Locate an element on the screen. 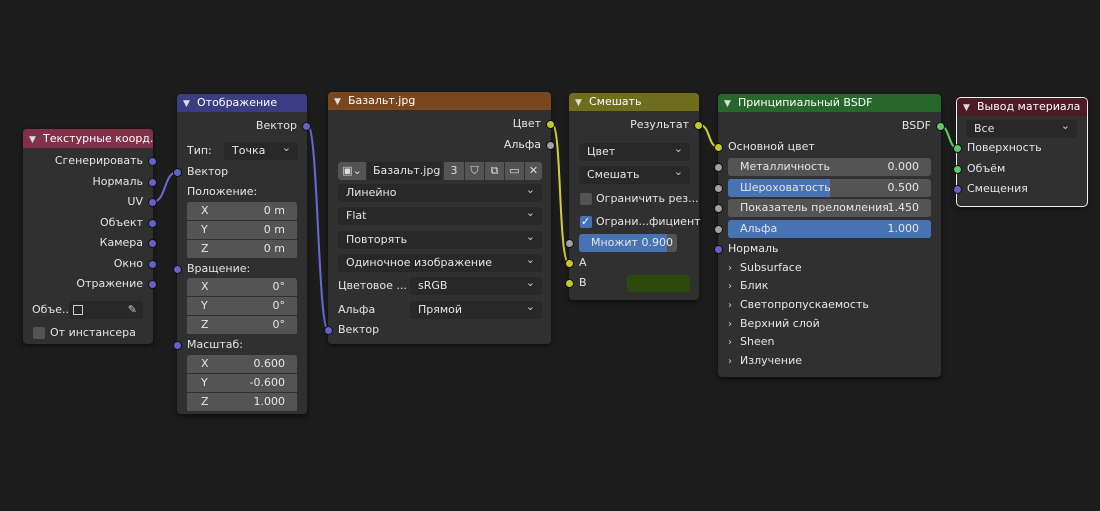  axis-label: Y is located at coordinates (204, 229).